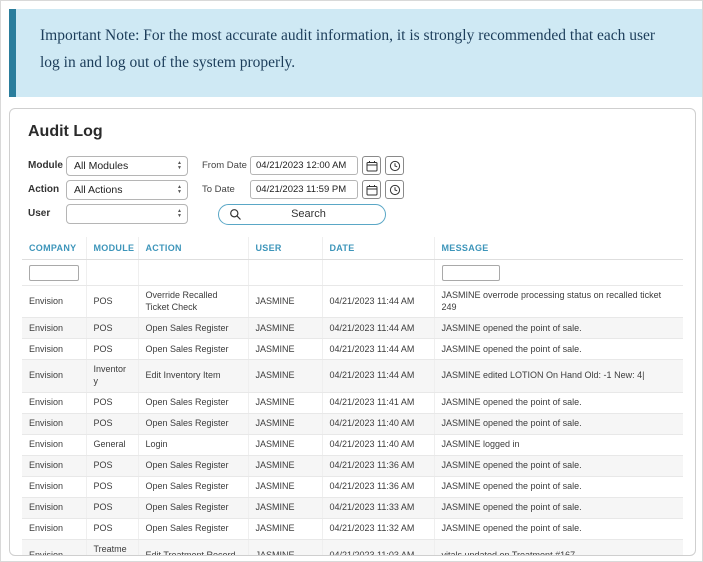 This screenshot has height=562, width=703. What do you see at coordinates (558, 248) in the screenshot?
I see `column-header-message: MESSAGE` at bounding box center [558, 248].